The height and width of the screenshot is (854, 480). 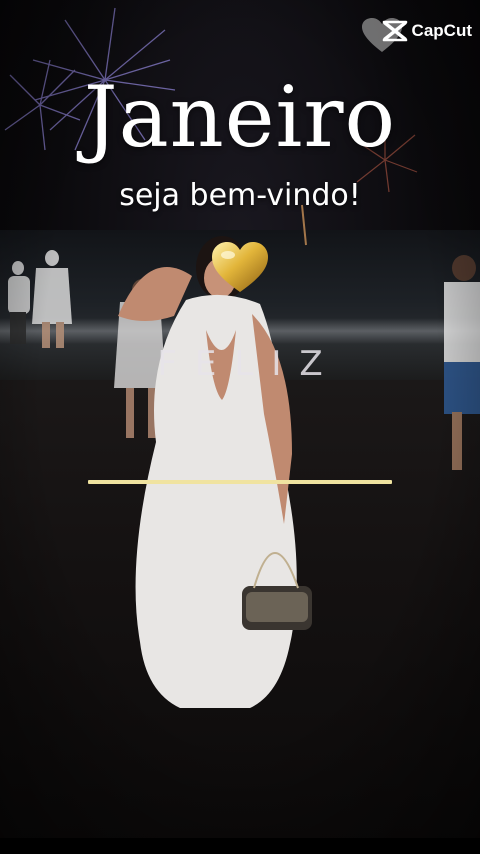 I want to click on overlay-title: Janeiro, so click(x=240, y=117).